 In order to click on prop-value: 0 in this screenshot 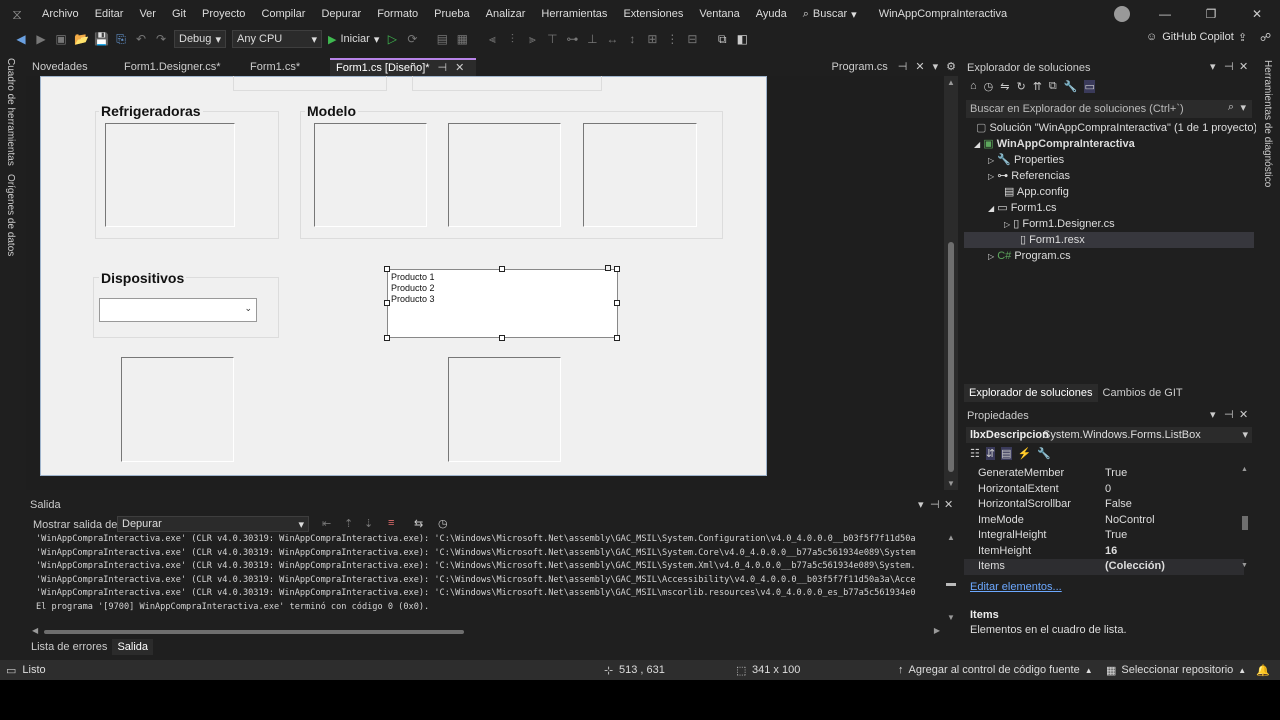, I will do `click(1108, 490)`.